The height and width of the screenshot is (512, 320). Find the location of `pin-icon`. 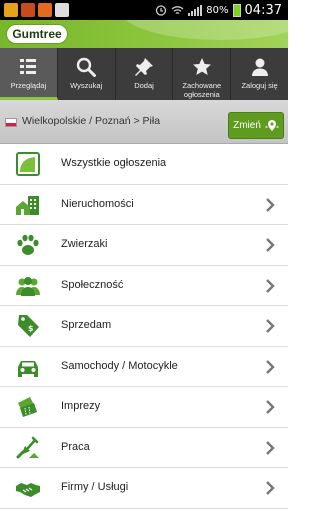

pin-icon is located at coordinates (143, 67).